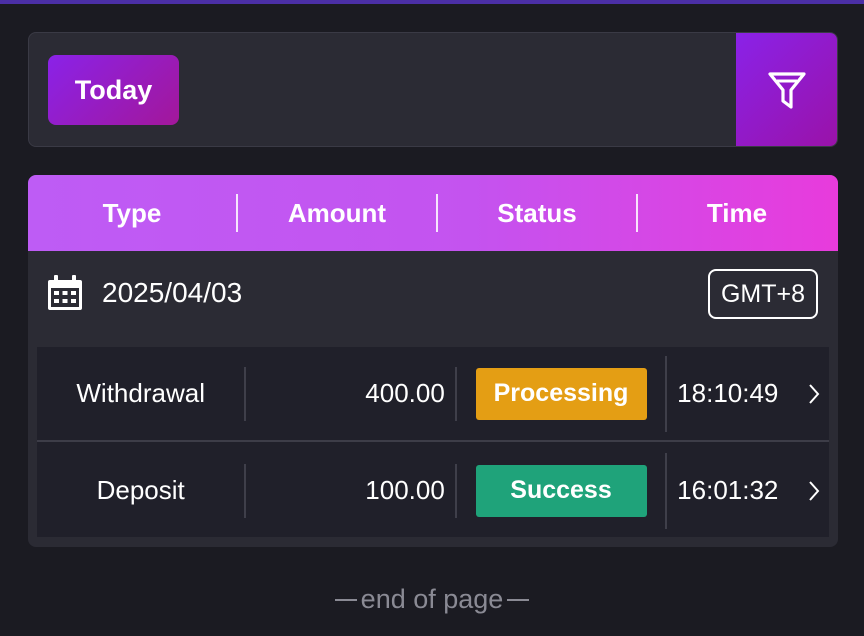 This screenshot has width=864, height=636. Describe the element at coordinates (132, 212) in the screenshot. I see `column-header-type: Type` at that location.